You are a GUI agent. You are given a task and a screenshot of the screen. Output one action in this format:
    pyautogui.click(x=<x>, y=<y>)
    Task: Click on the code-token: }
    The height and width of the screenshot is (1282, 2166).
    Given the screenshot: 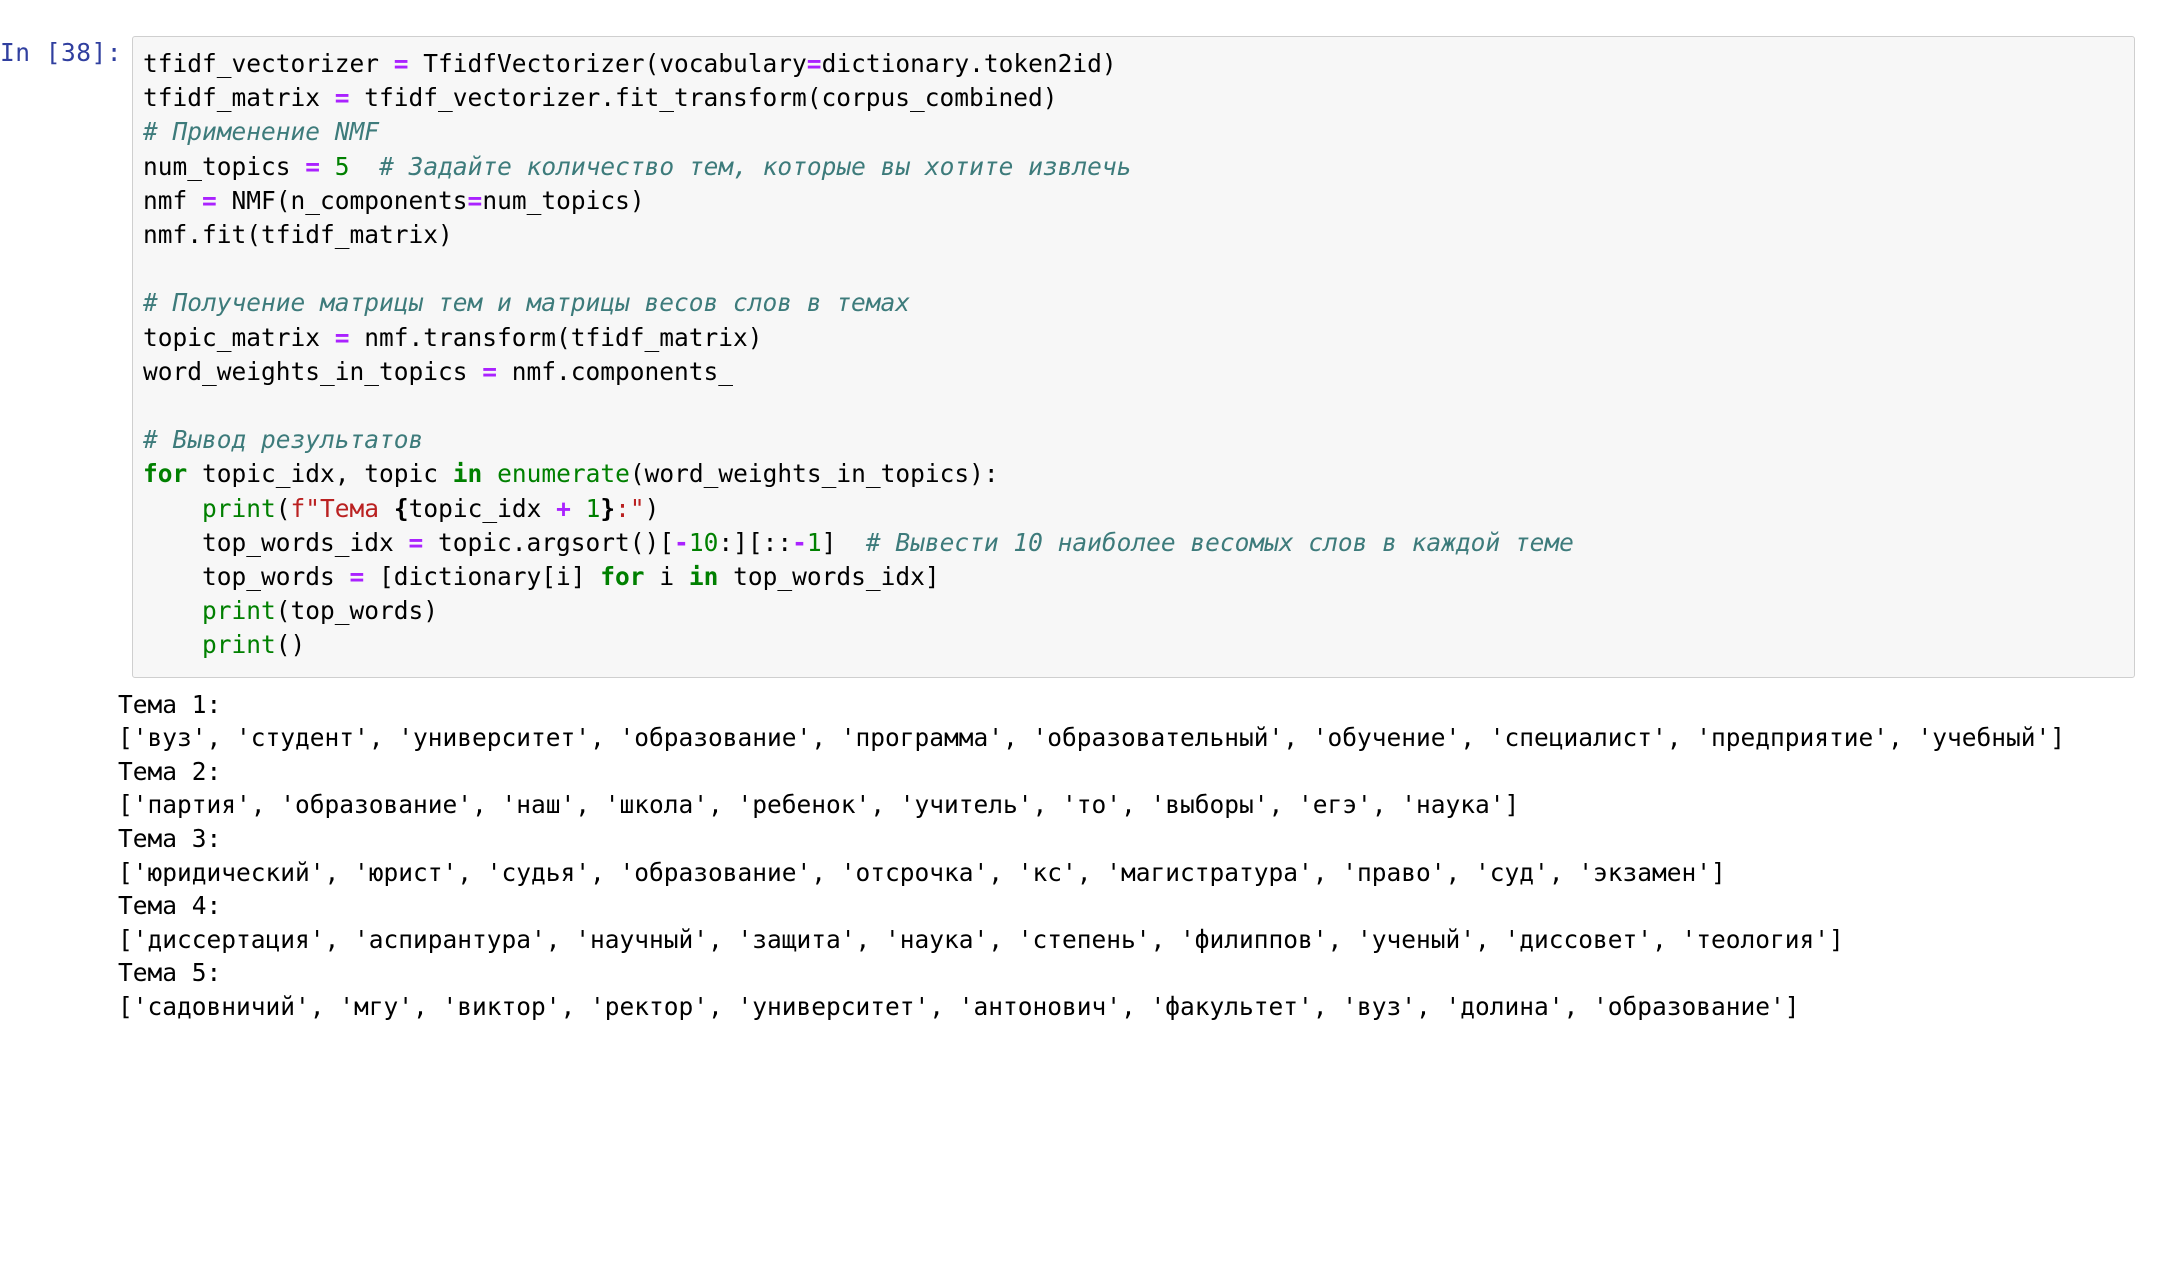 What is the action you would take?
    pyautogui.click(x=608, y=508)
    